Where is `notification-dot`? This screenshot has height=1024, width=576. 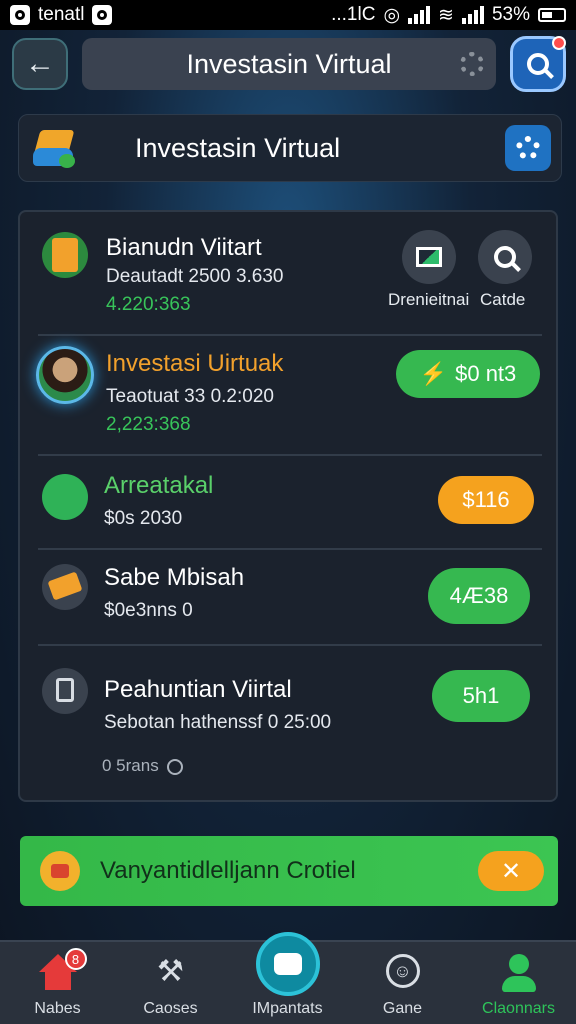 notification-dot is located at coordinates (559, 43).